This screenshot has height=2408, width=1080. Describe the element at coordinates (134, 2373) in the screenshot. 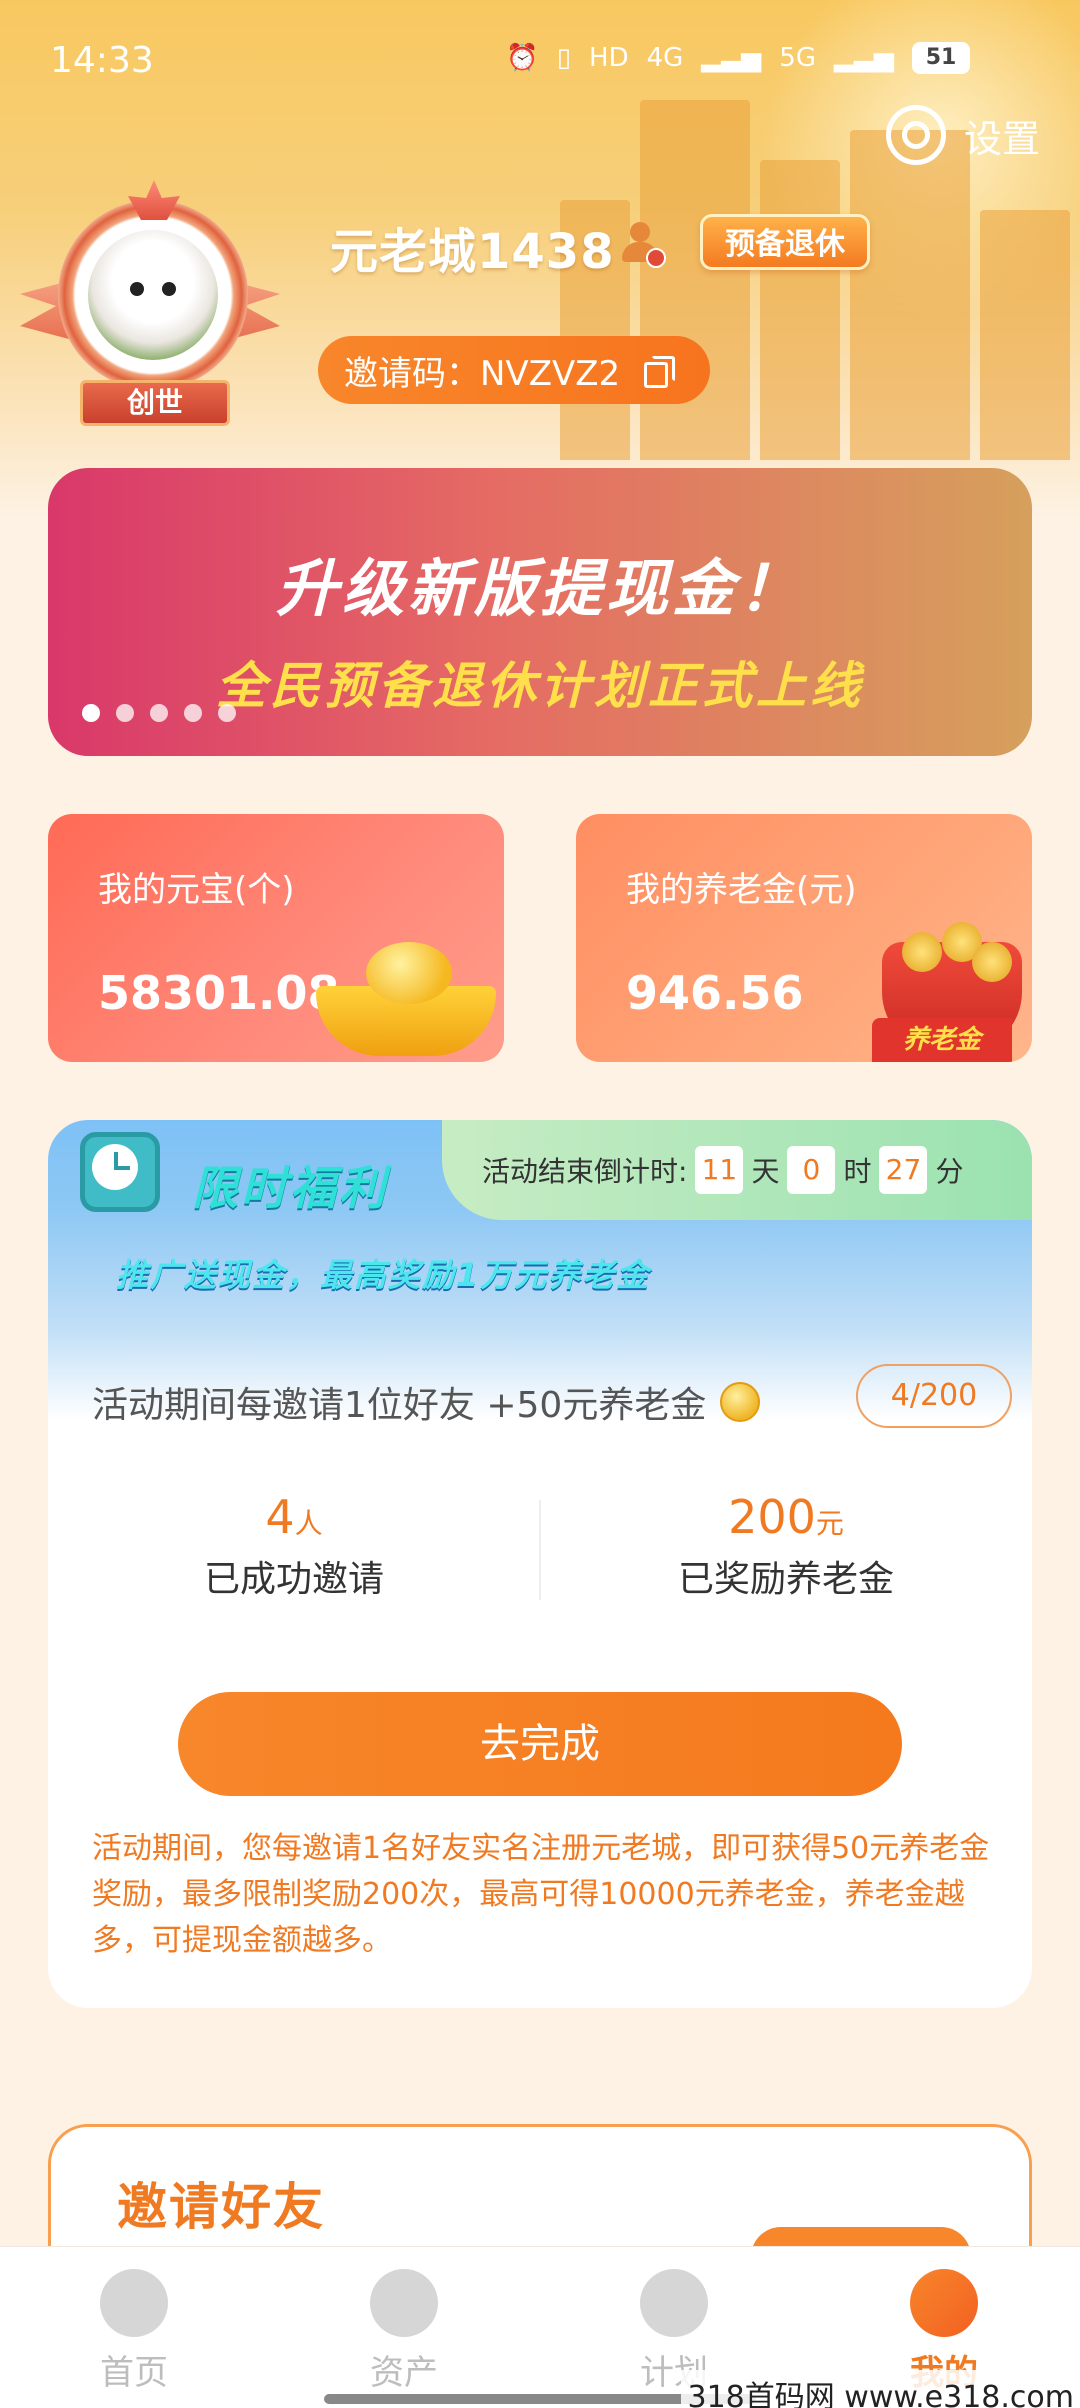

I see `tab-label: 首页` at that location.